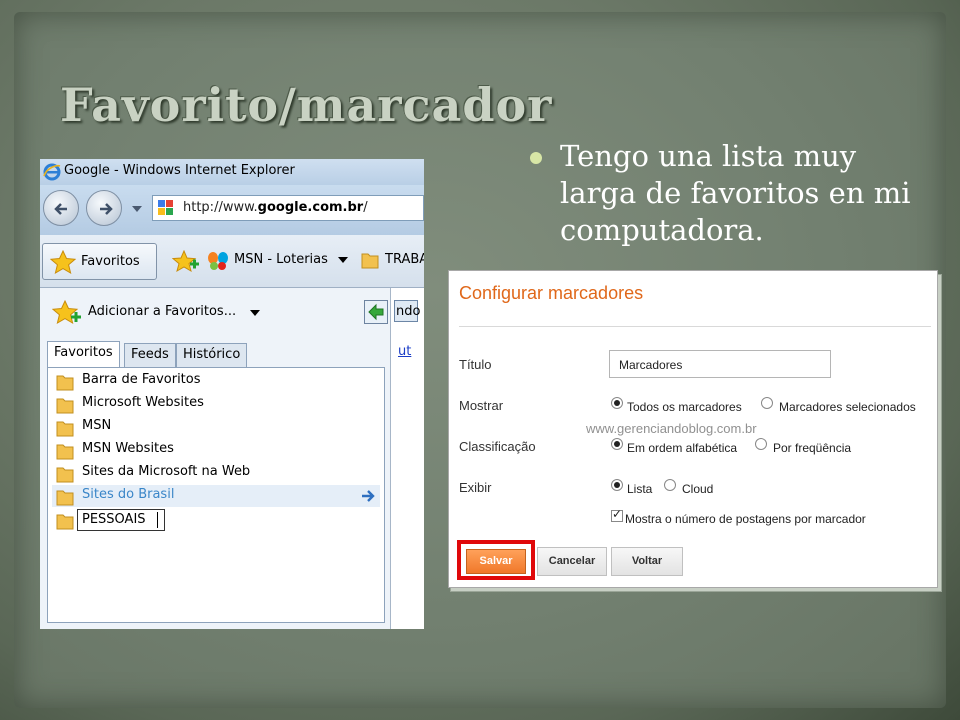  Describe the element at coordinates (684, 407) in the screenshot. I see `radio-todos-label: Todos os marcadores` at that location.